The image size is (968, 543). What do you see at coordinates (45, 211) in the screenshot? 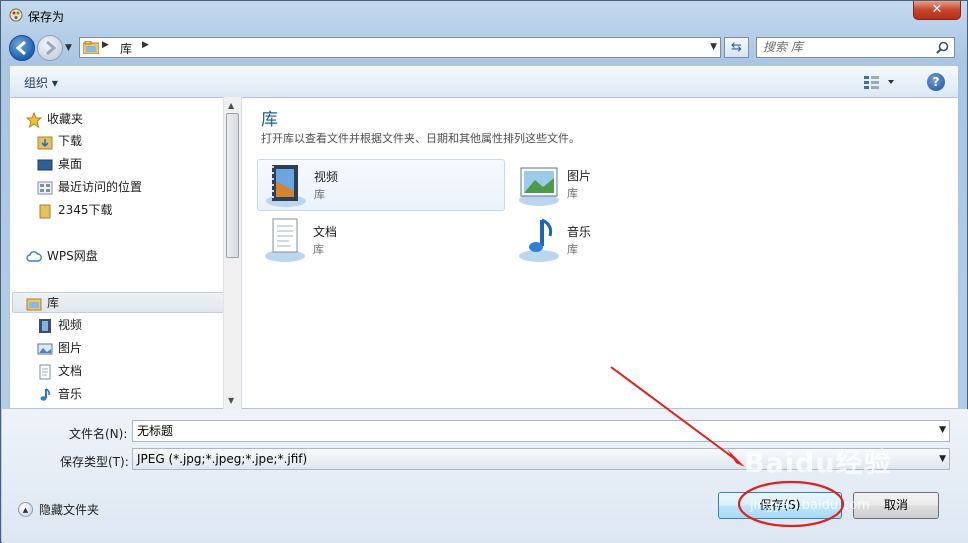
I see `folder-icon` at bounding box center [45, 211].